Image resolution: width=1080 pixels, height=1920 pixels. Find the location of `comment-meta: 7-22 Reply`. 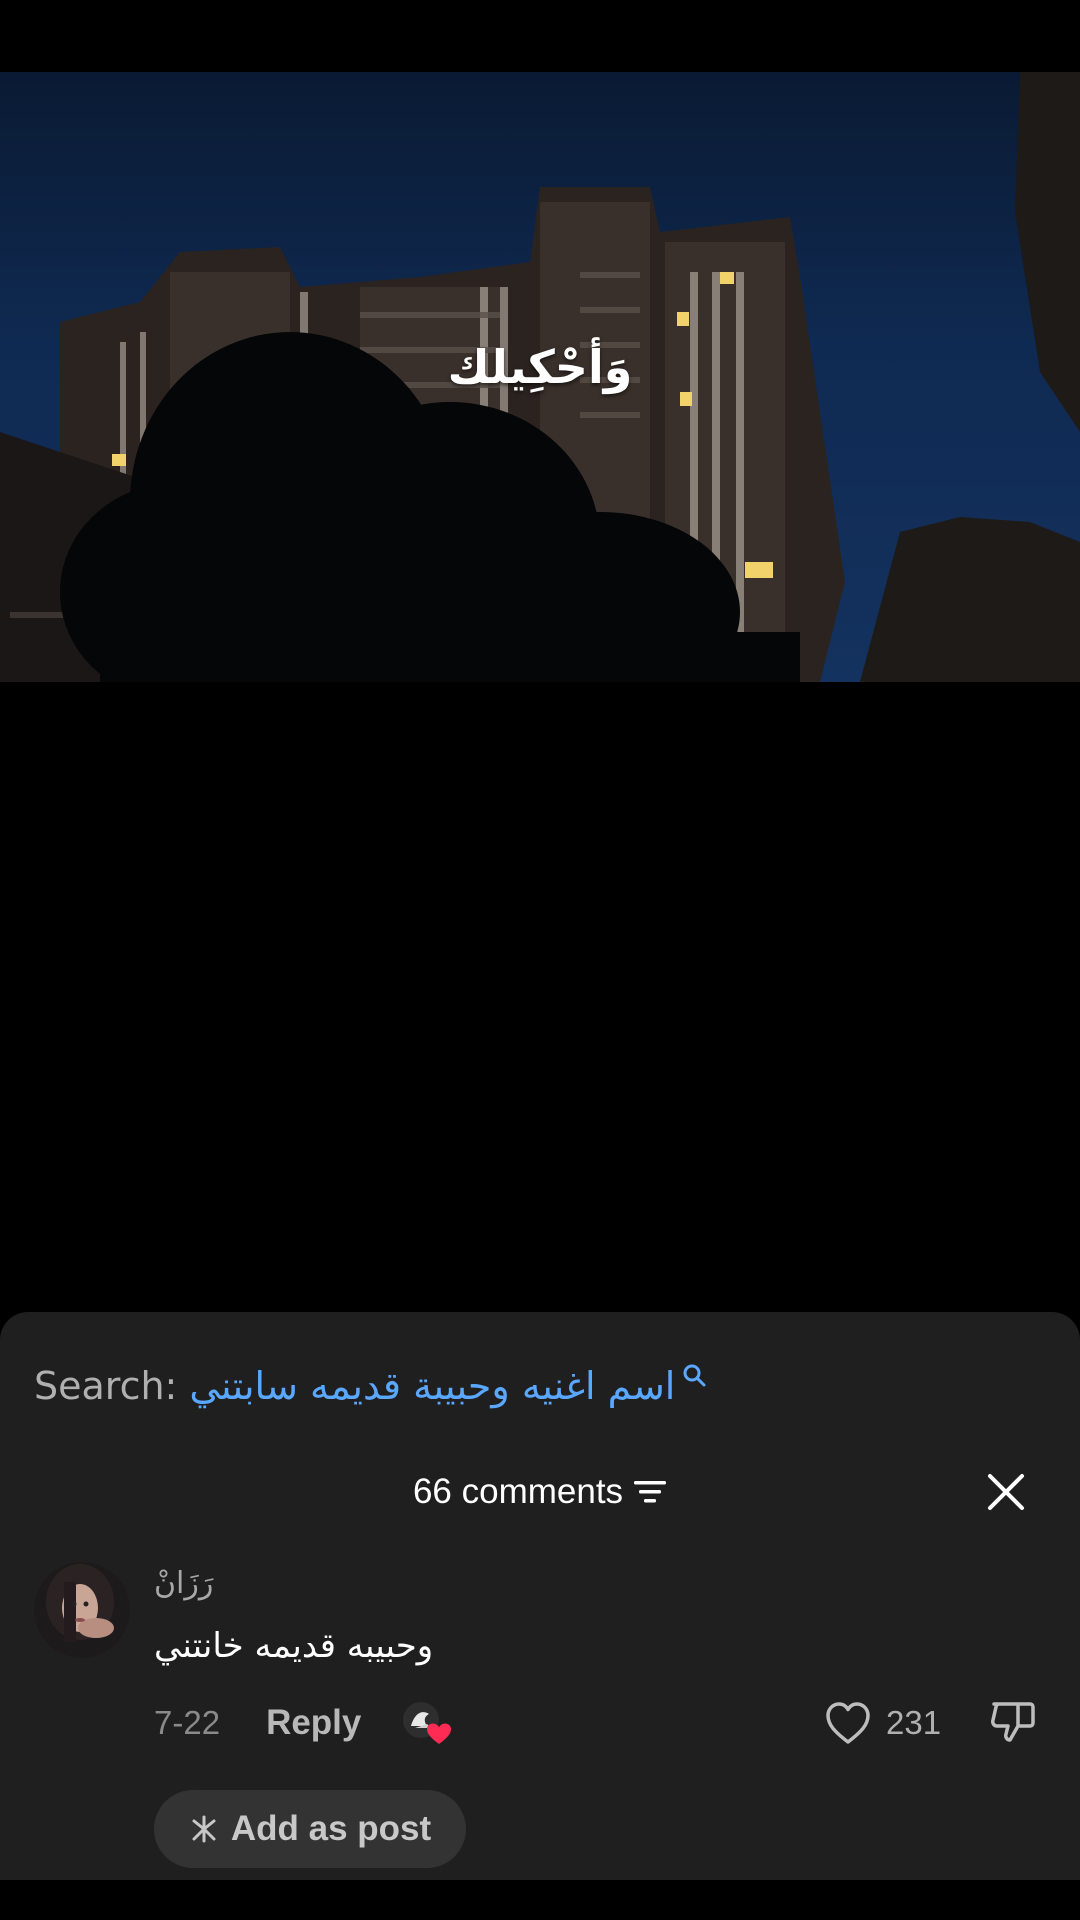

comment-meta: 7-22 Reply is located at coordinates (303, 1723).